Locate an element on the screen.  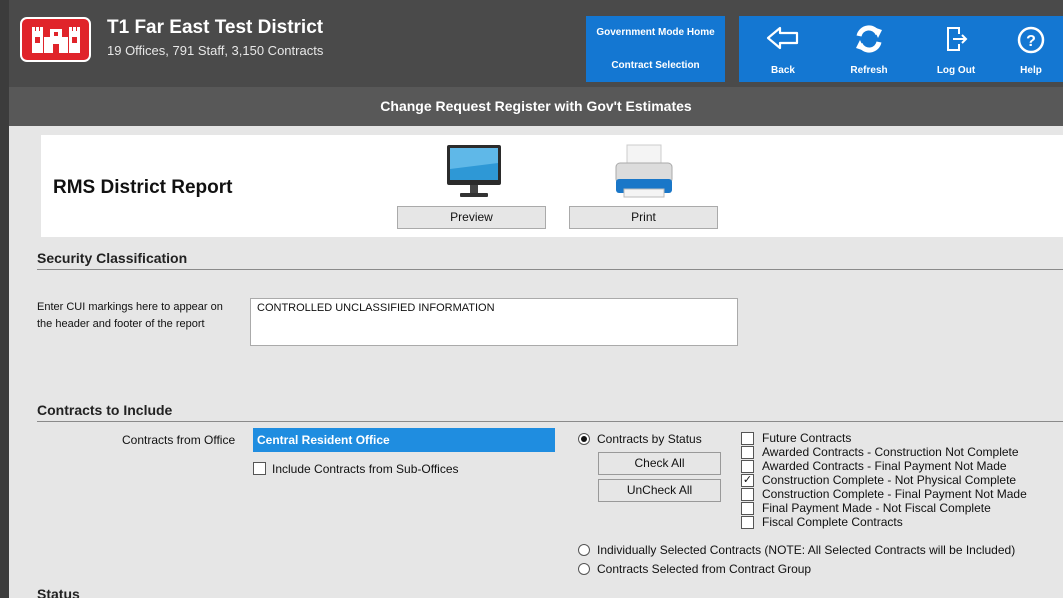
include-sub-offices-checkbox is located at coordinates (259, 468).